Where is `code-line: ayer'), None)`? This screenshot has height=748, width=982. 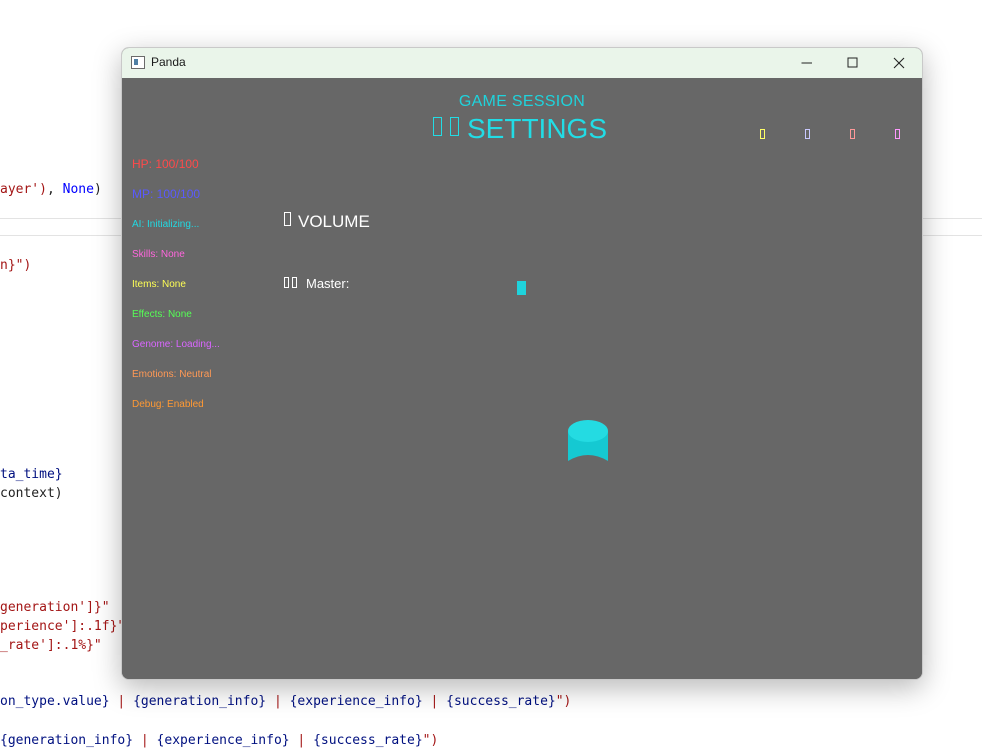
code-line: ayer'), None) is located at coordinates (51, 189).